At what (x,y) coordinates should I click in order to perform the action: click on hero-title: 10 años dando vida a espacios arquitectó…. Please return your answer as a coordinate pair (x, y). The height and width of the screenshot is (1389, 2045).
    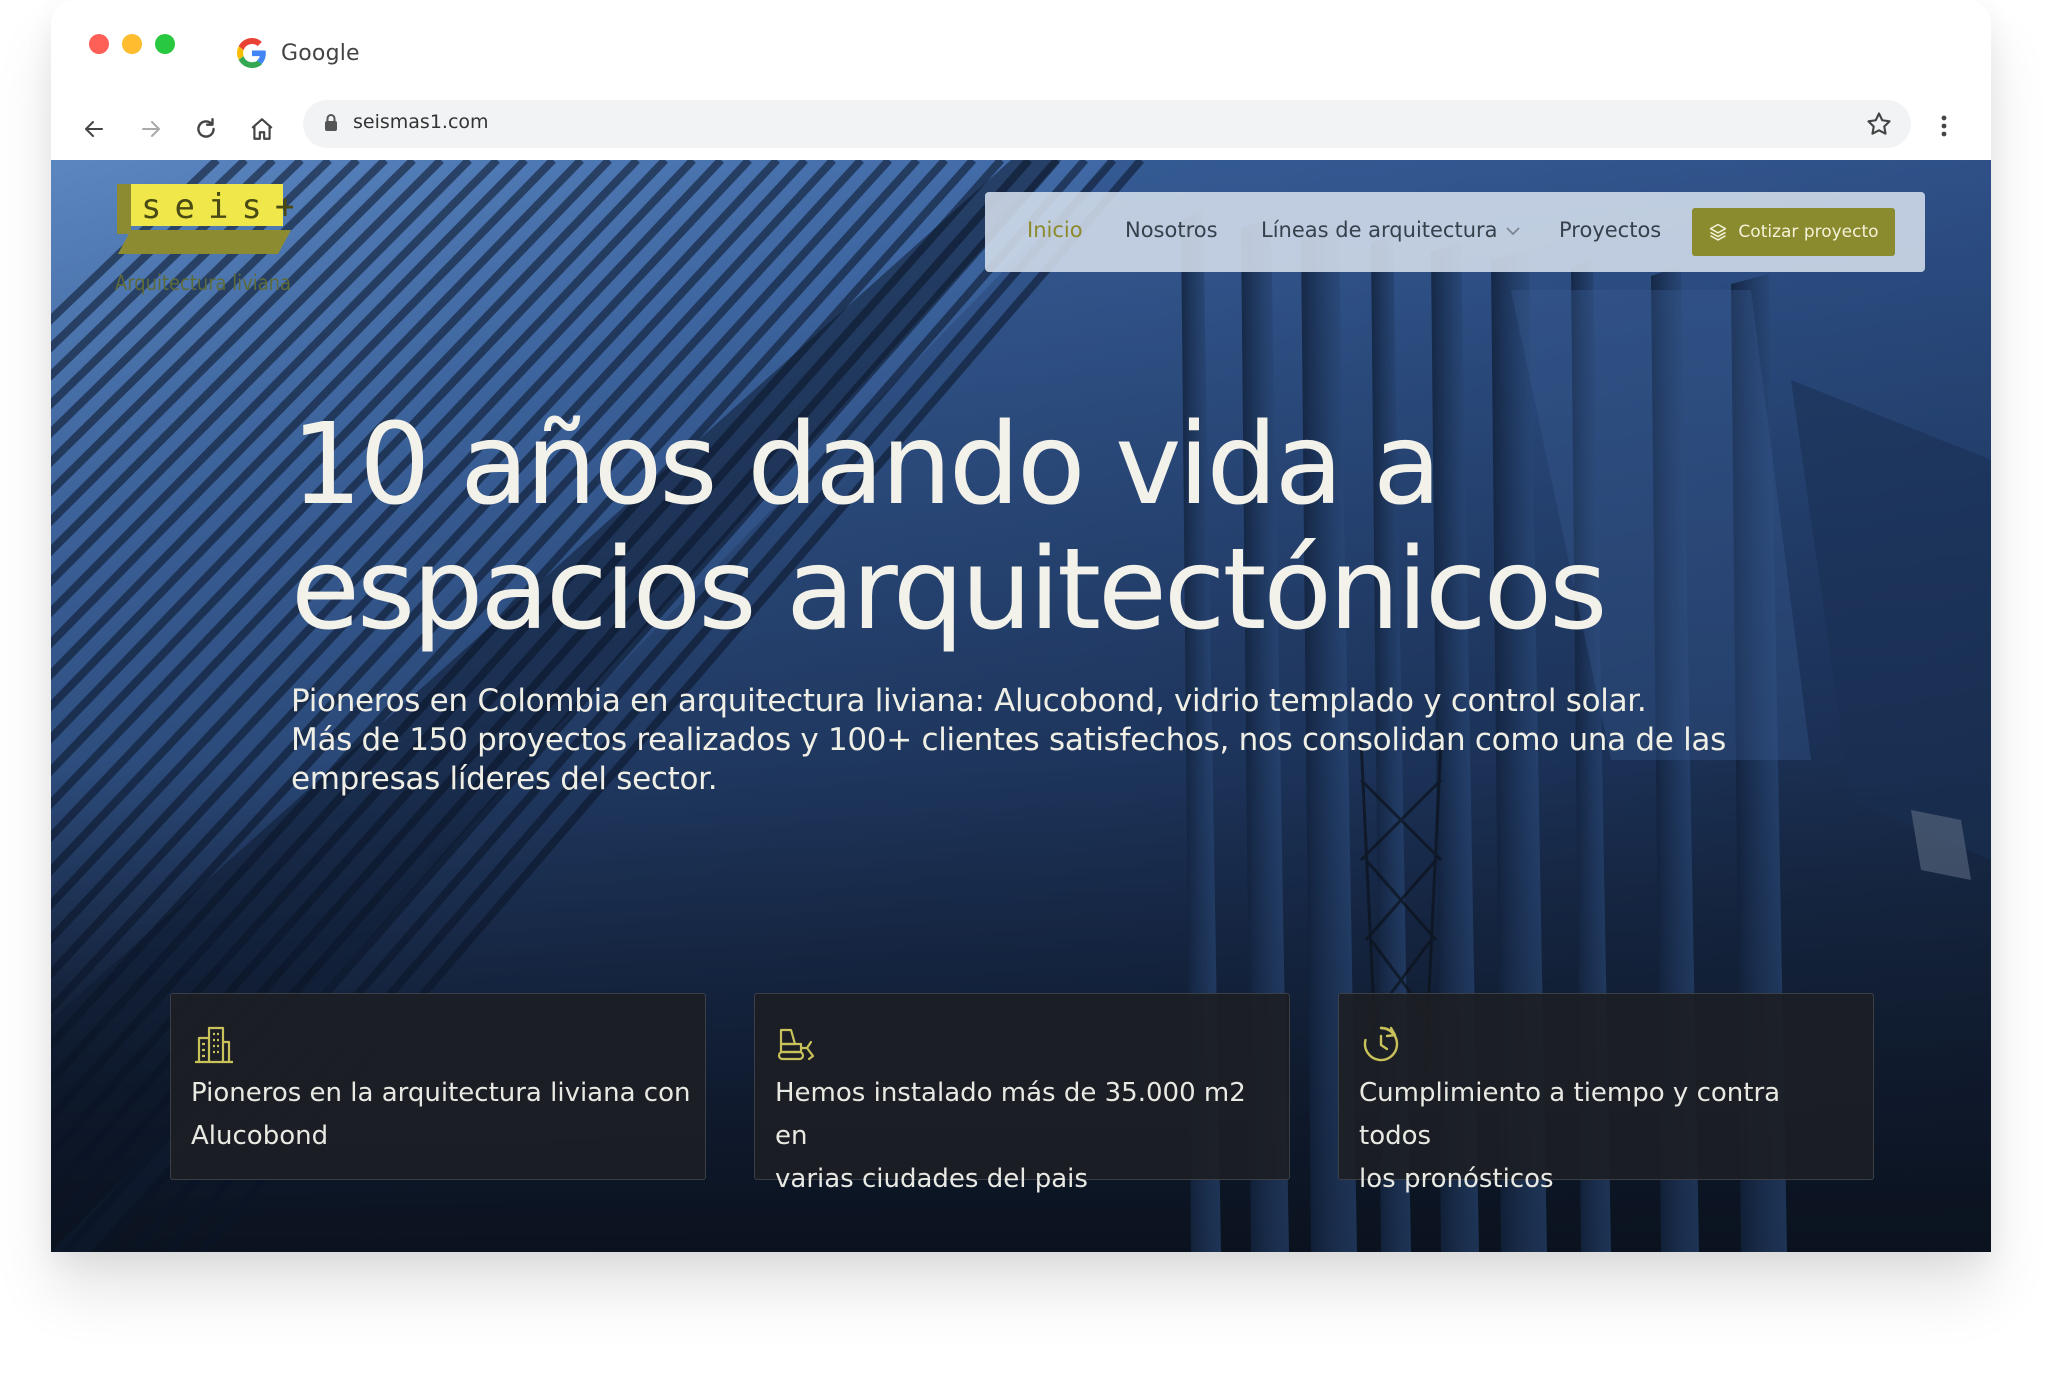
    Looking at the image, I should click on (1091, 528).